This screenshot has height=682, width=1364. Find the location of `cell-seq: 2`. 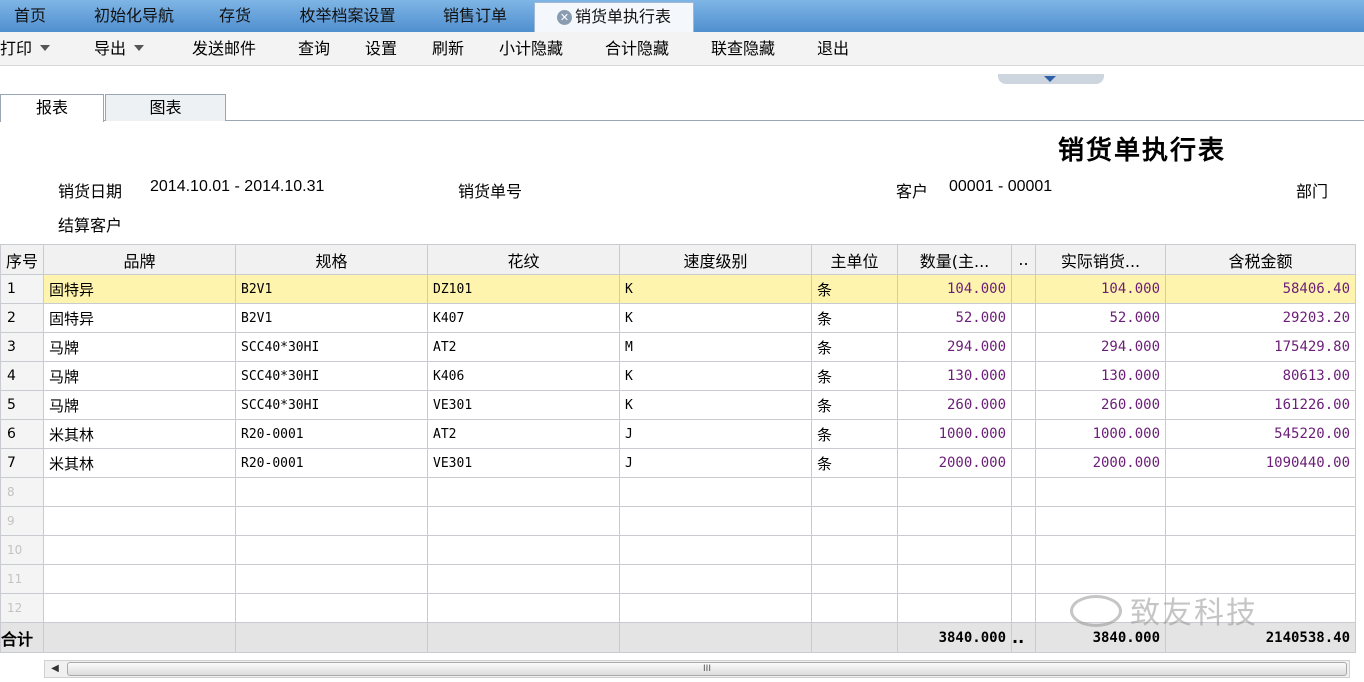

cell-seq: 2 is located at coordinates (22, 318).